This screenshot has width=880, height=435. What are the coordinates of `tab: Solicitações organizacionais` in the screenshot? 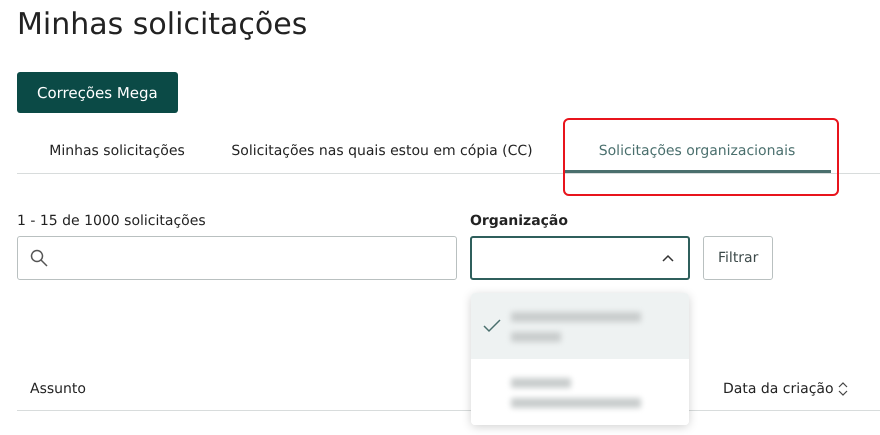 It's located at (697, 151).